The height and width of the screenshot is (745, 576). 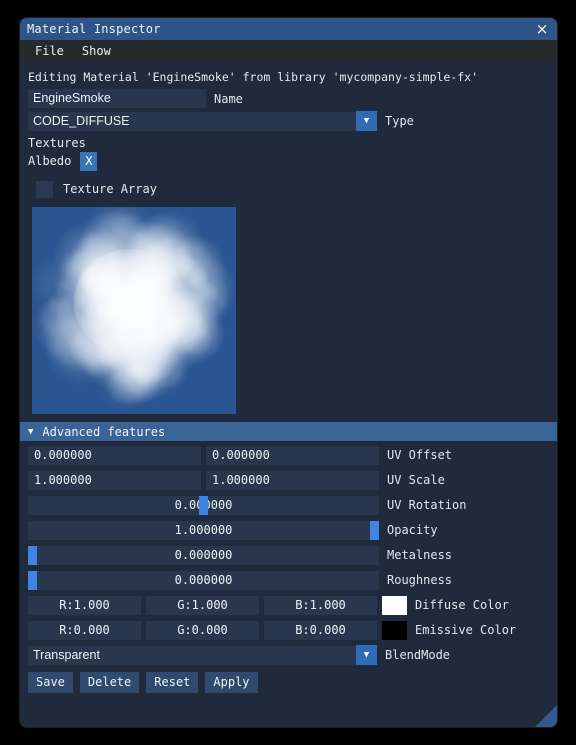 What do you see at coordinates (84, 605) in the screenshot?
I see `diffuse-color-r-input: R:1.000` at bounding box center [84, 605].